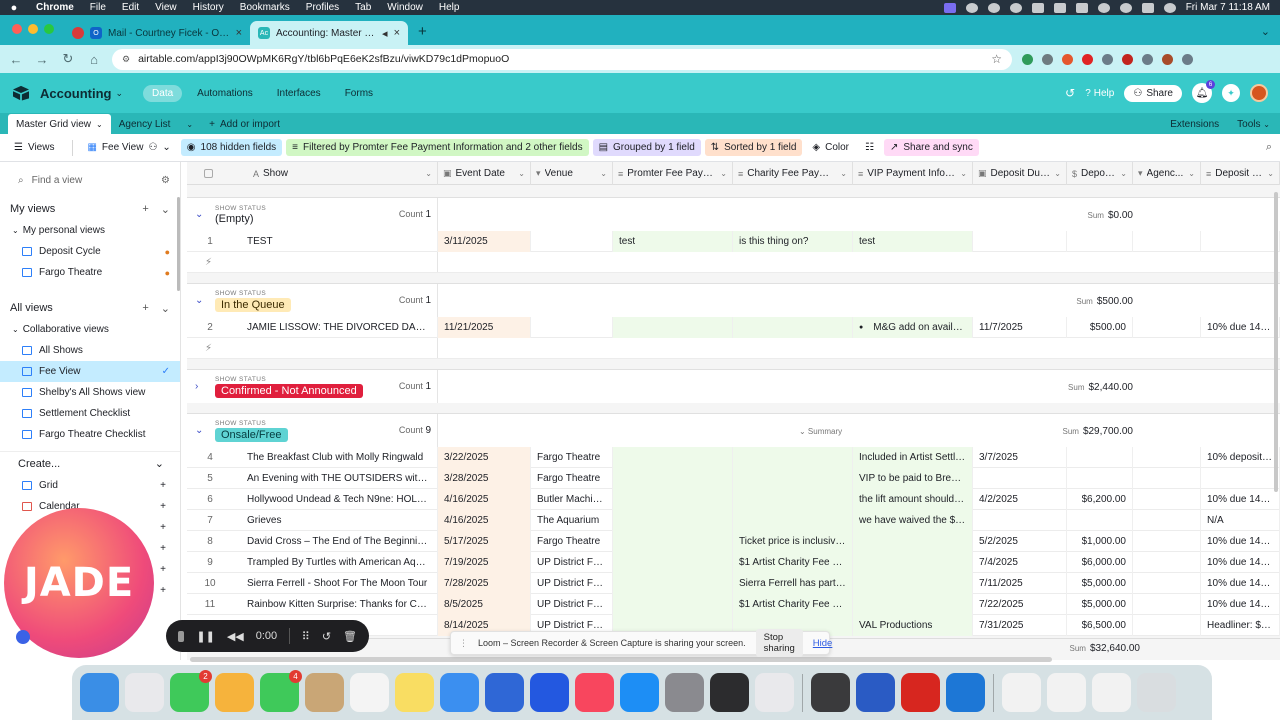 This screenshot has width=1280, height=720. Describe the element at coordinates (1103, 7) in the screenshot. I see `wifi-icon` at that location.